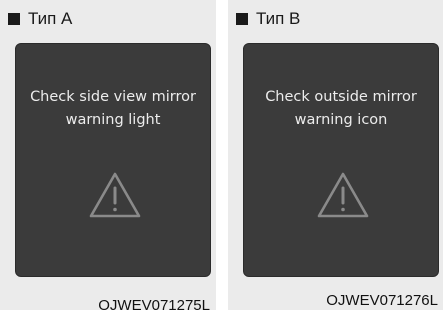  What do you see at coordinates (341, 97) in the screenshot?
I see `warning-message-line1: Check outside mirror` at bounding box center [341, 97].